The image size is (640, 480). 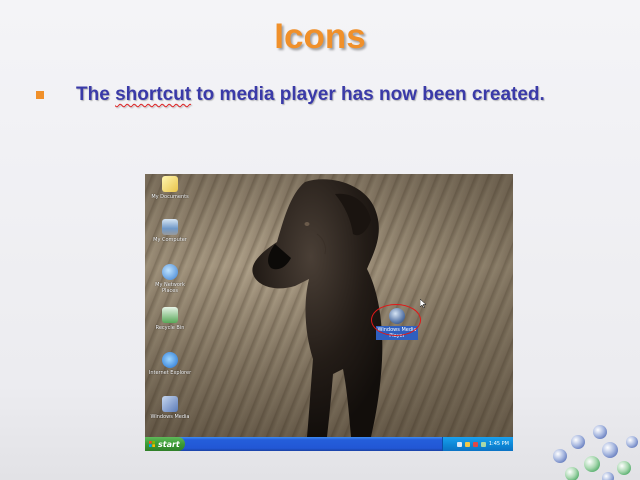 What do you see at coordinates (170, 197) in the screenshot?
I see `desktop-icon-label: My Documents` at bounding box center [170, 197].